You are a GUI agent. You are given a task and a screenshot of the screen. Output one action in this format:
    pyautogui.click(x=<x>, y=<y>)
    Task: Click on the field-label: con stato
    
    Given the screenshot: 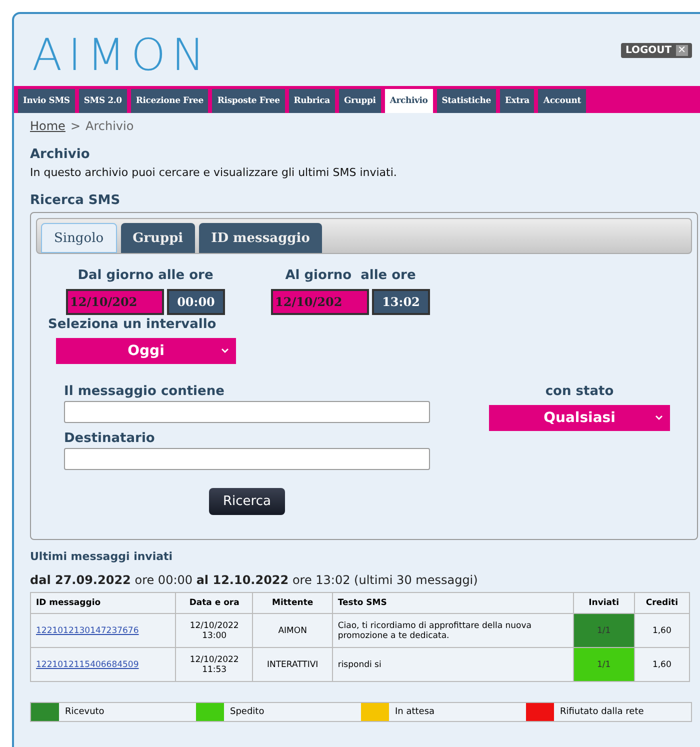 What is the action you would take?
    pyautogui.click(x=579, y=391)
    